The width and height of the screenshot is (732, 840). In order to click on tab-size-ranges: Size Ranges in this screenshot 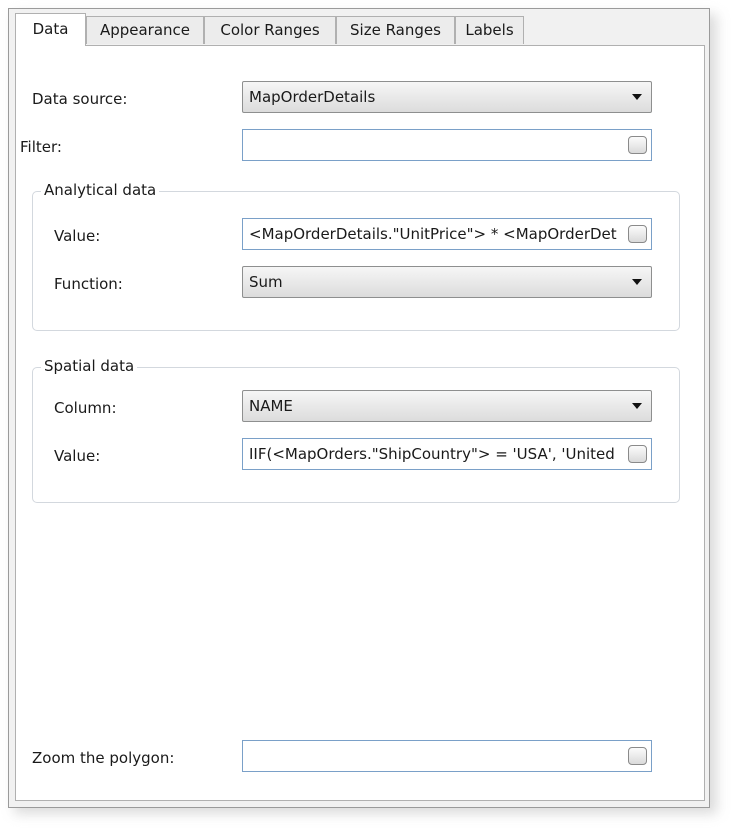, I will do `click(395, 30)`.